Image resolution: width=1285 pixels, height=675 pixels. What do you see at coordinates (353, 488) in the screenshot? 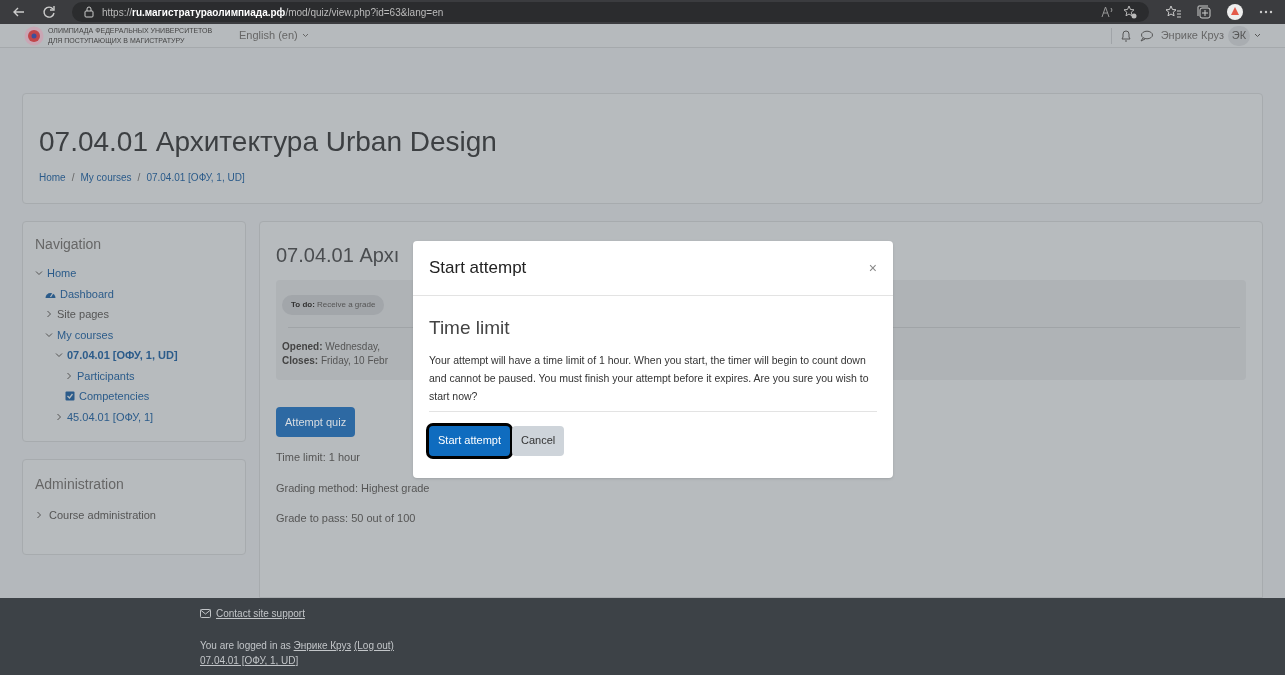
I see `quiz-info-text: Grading method: Highest grade` at bounding box center [353, 488].